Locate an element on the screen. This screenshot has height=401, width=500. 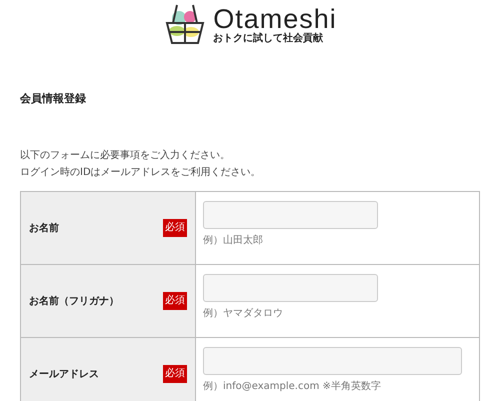
field-label: お名前 is located at coordinates (44, 228).